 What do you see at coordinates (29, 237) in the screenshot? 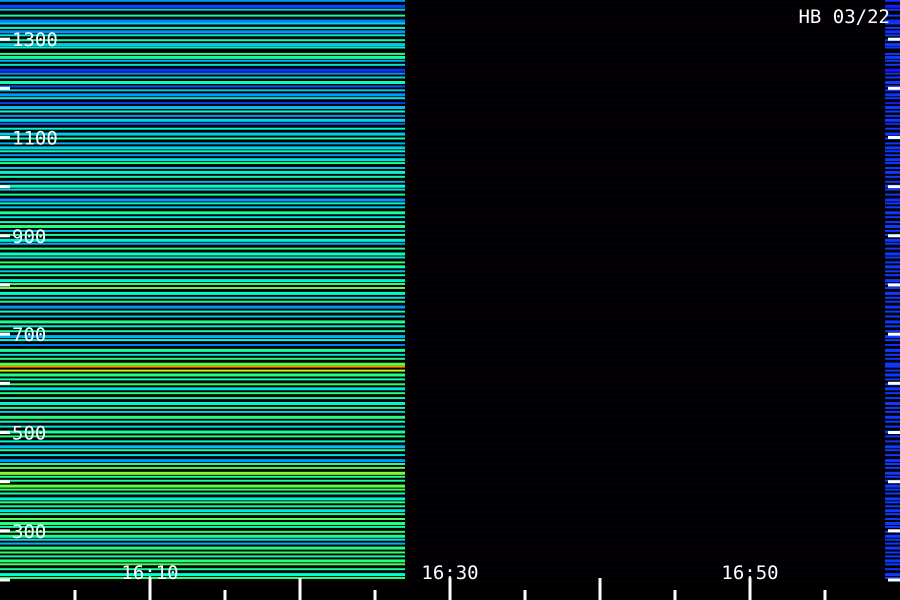
I see `y-tick-label: 900` at bounding box center [29, 237].